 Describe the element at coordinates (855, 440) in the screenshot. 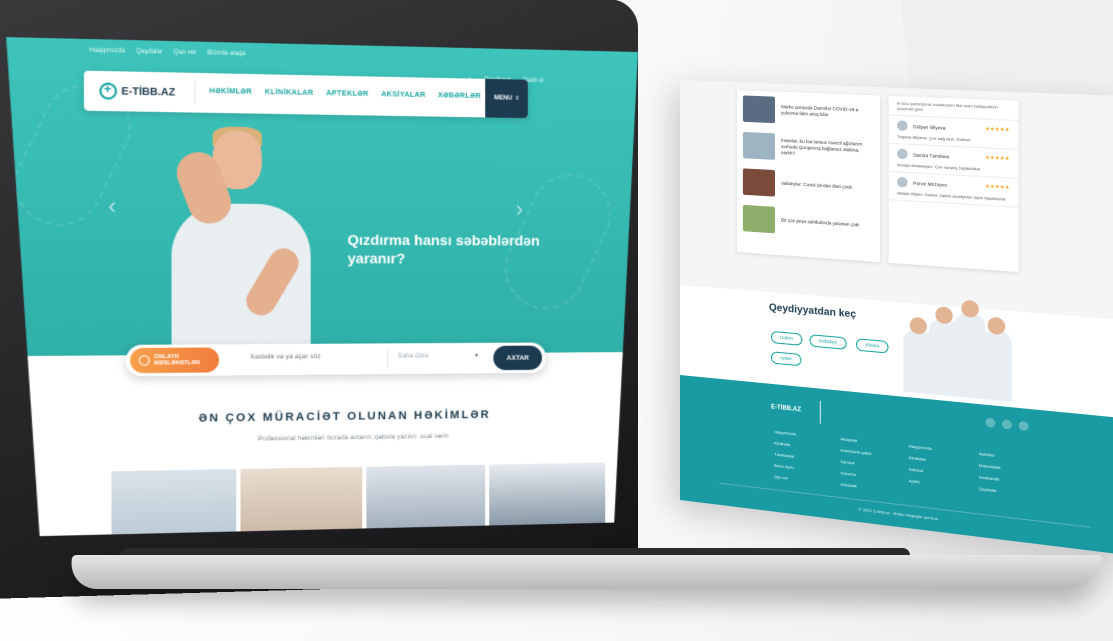

I see `footer-link: Aksiyalar` at that location.